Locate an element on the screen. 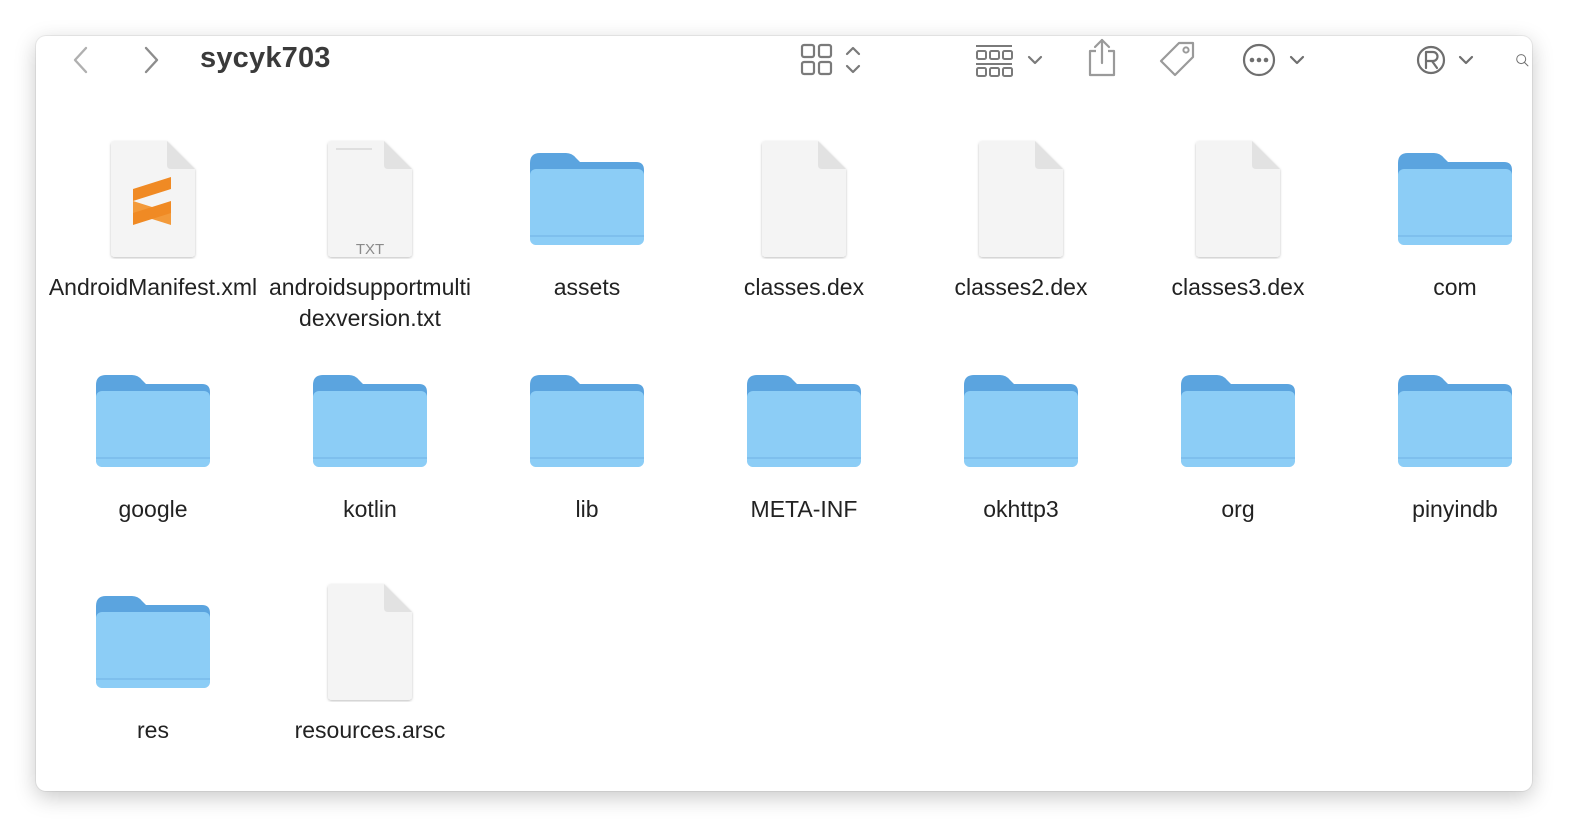 This screenshot has width=1588, height=838. file-item: TXT androidsupportmultidexversion.txt is located at coordinates (370, 239).